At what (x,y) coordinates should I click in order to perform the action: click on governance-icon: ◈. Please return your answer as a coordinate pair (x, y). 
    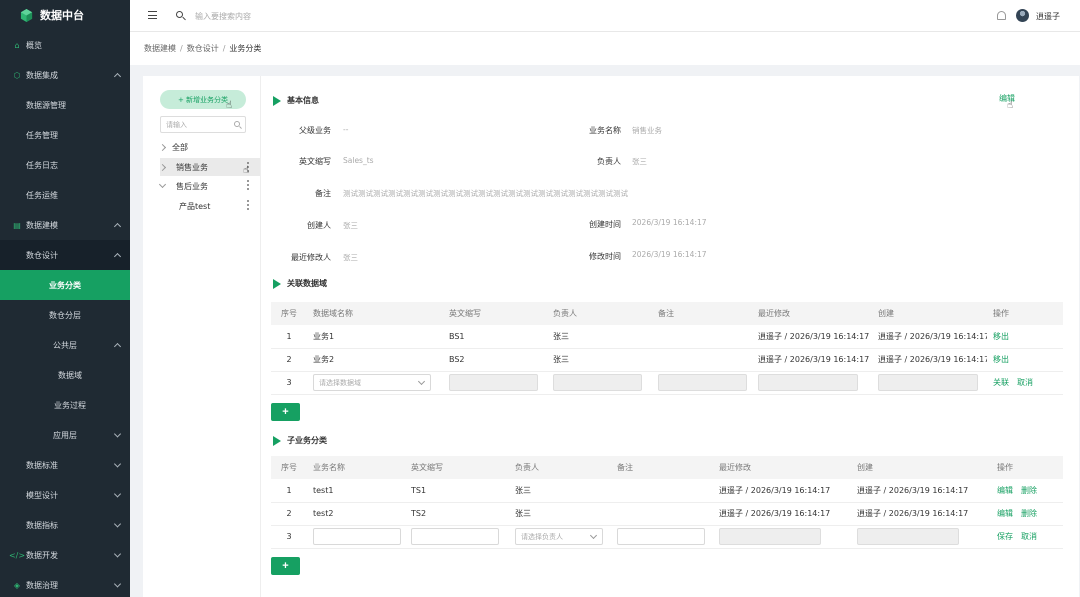
    Looking at the image, I should click on (17, 585).